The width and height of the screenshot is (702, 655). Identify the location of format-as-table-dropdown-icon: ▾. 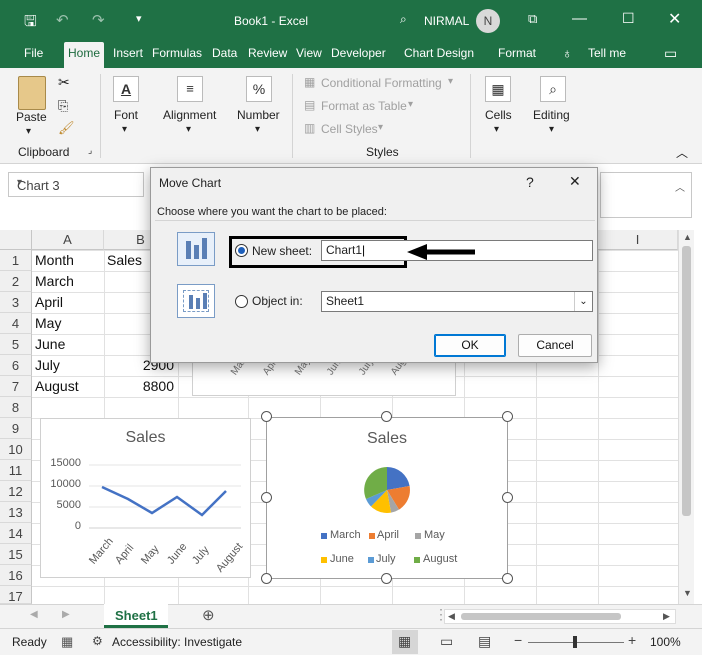
(410, 104).